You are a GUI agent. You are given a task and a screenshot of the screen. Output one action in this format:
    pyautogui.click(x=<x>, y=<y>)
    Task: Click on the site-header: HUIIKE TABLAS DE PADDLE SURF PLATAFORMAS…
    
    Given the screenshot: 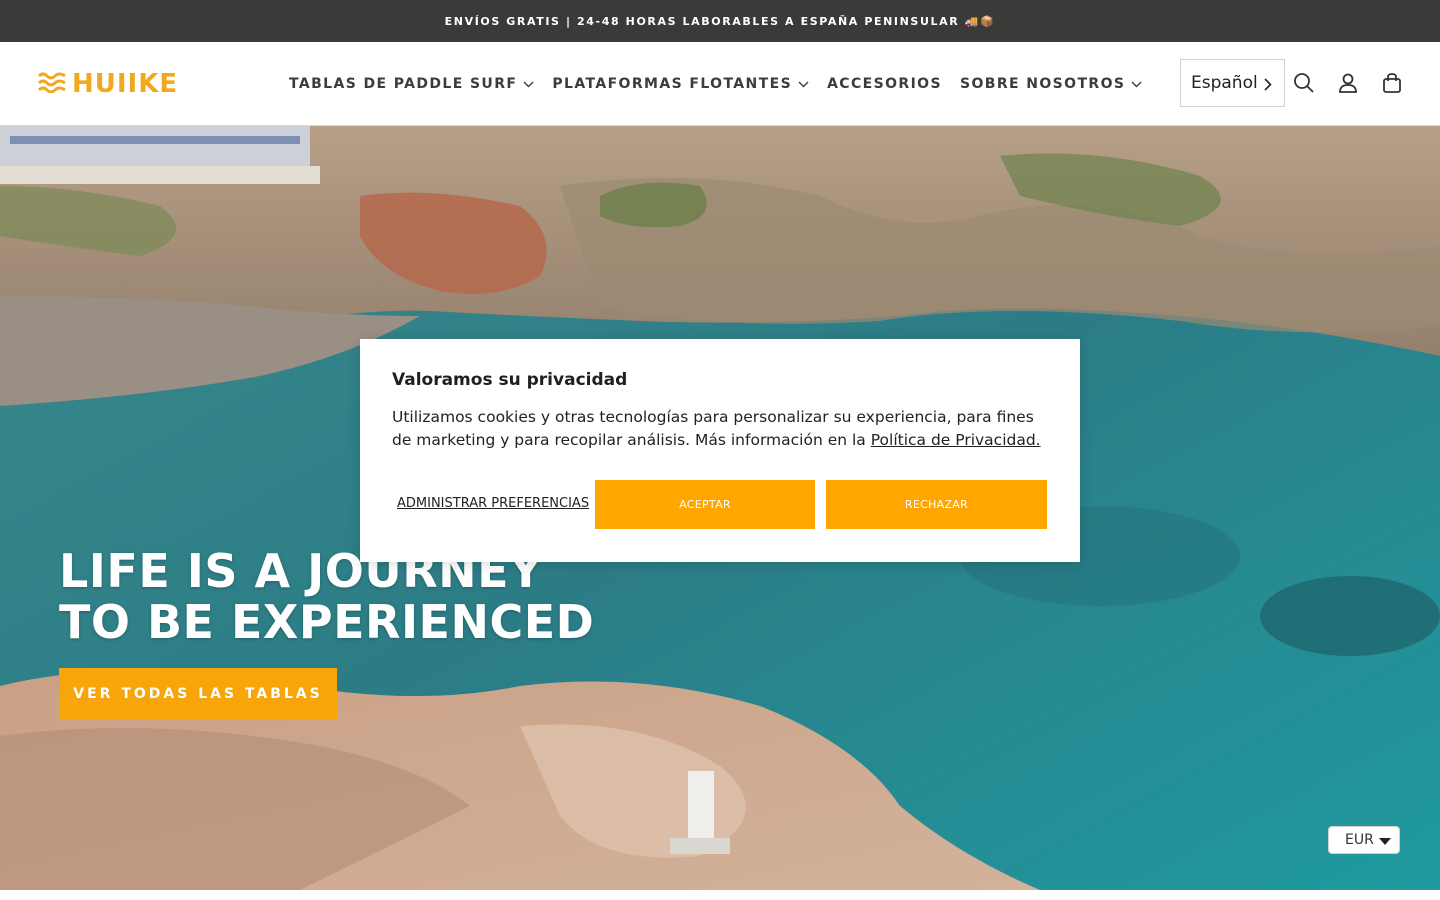 What is the action you would take?
    pyautogui.click(x=720, y=84)
    